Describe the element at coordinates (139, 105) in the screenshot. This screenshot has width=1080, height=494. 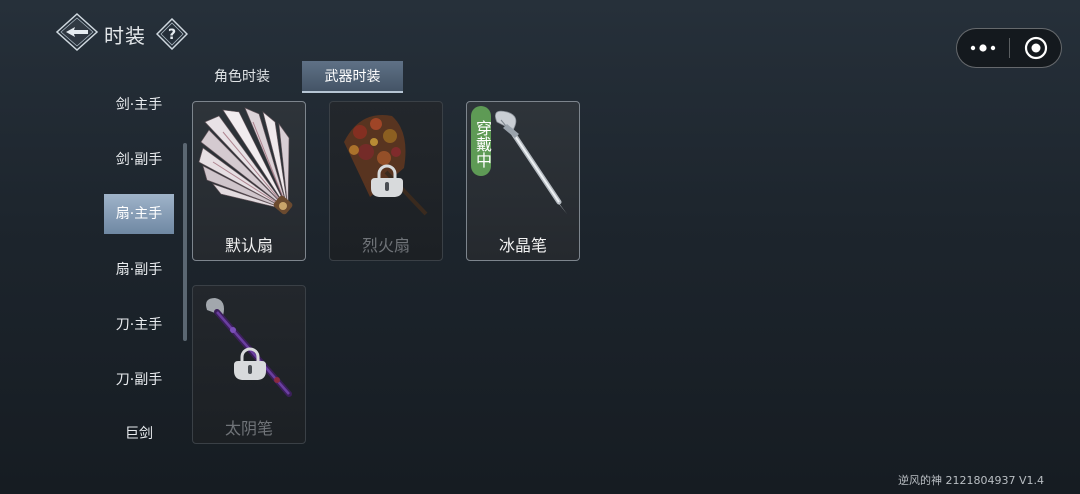
I see `category-sword-main: 剑·主手` at that location.